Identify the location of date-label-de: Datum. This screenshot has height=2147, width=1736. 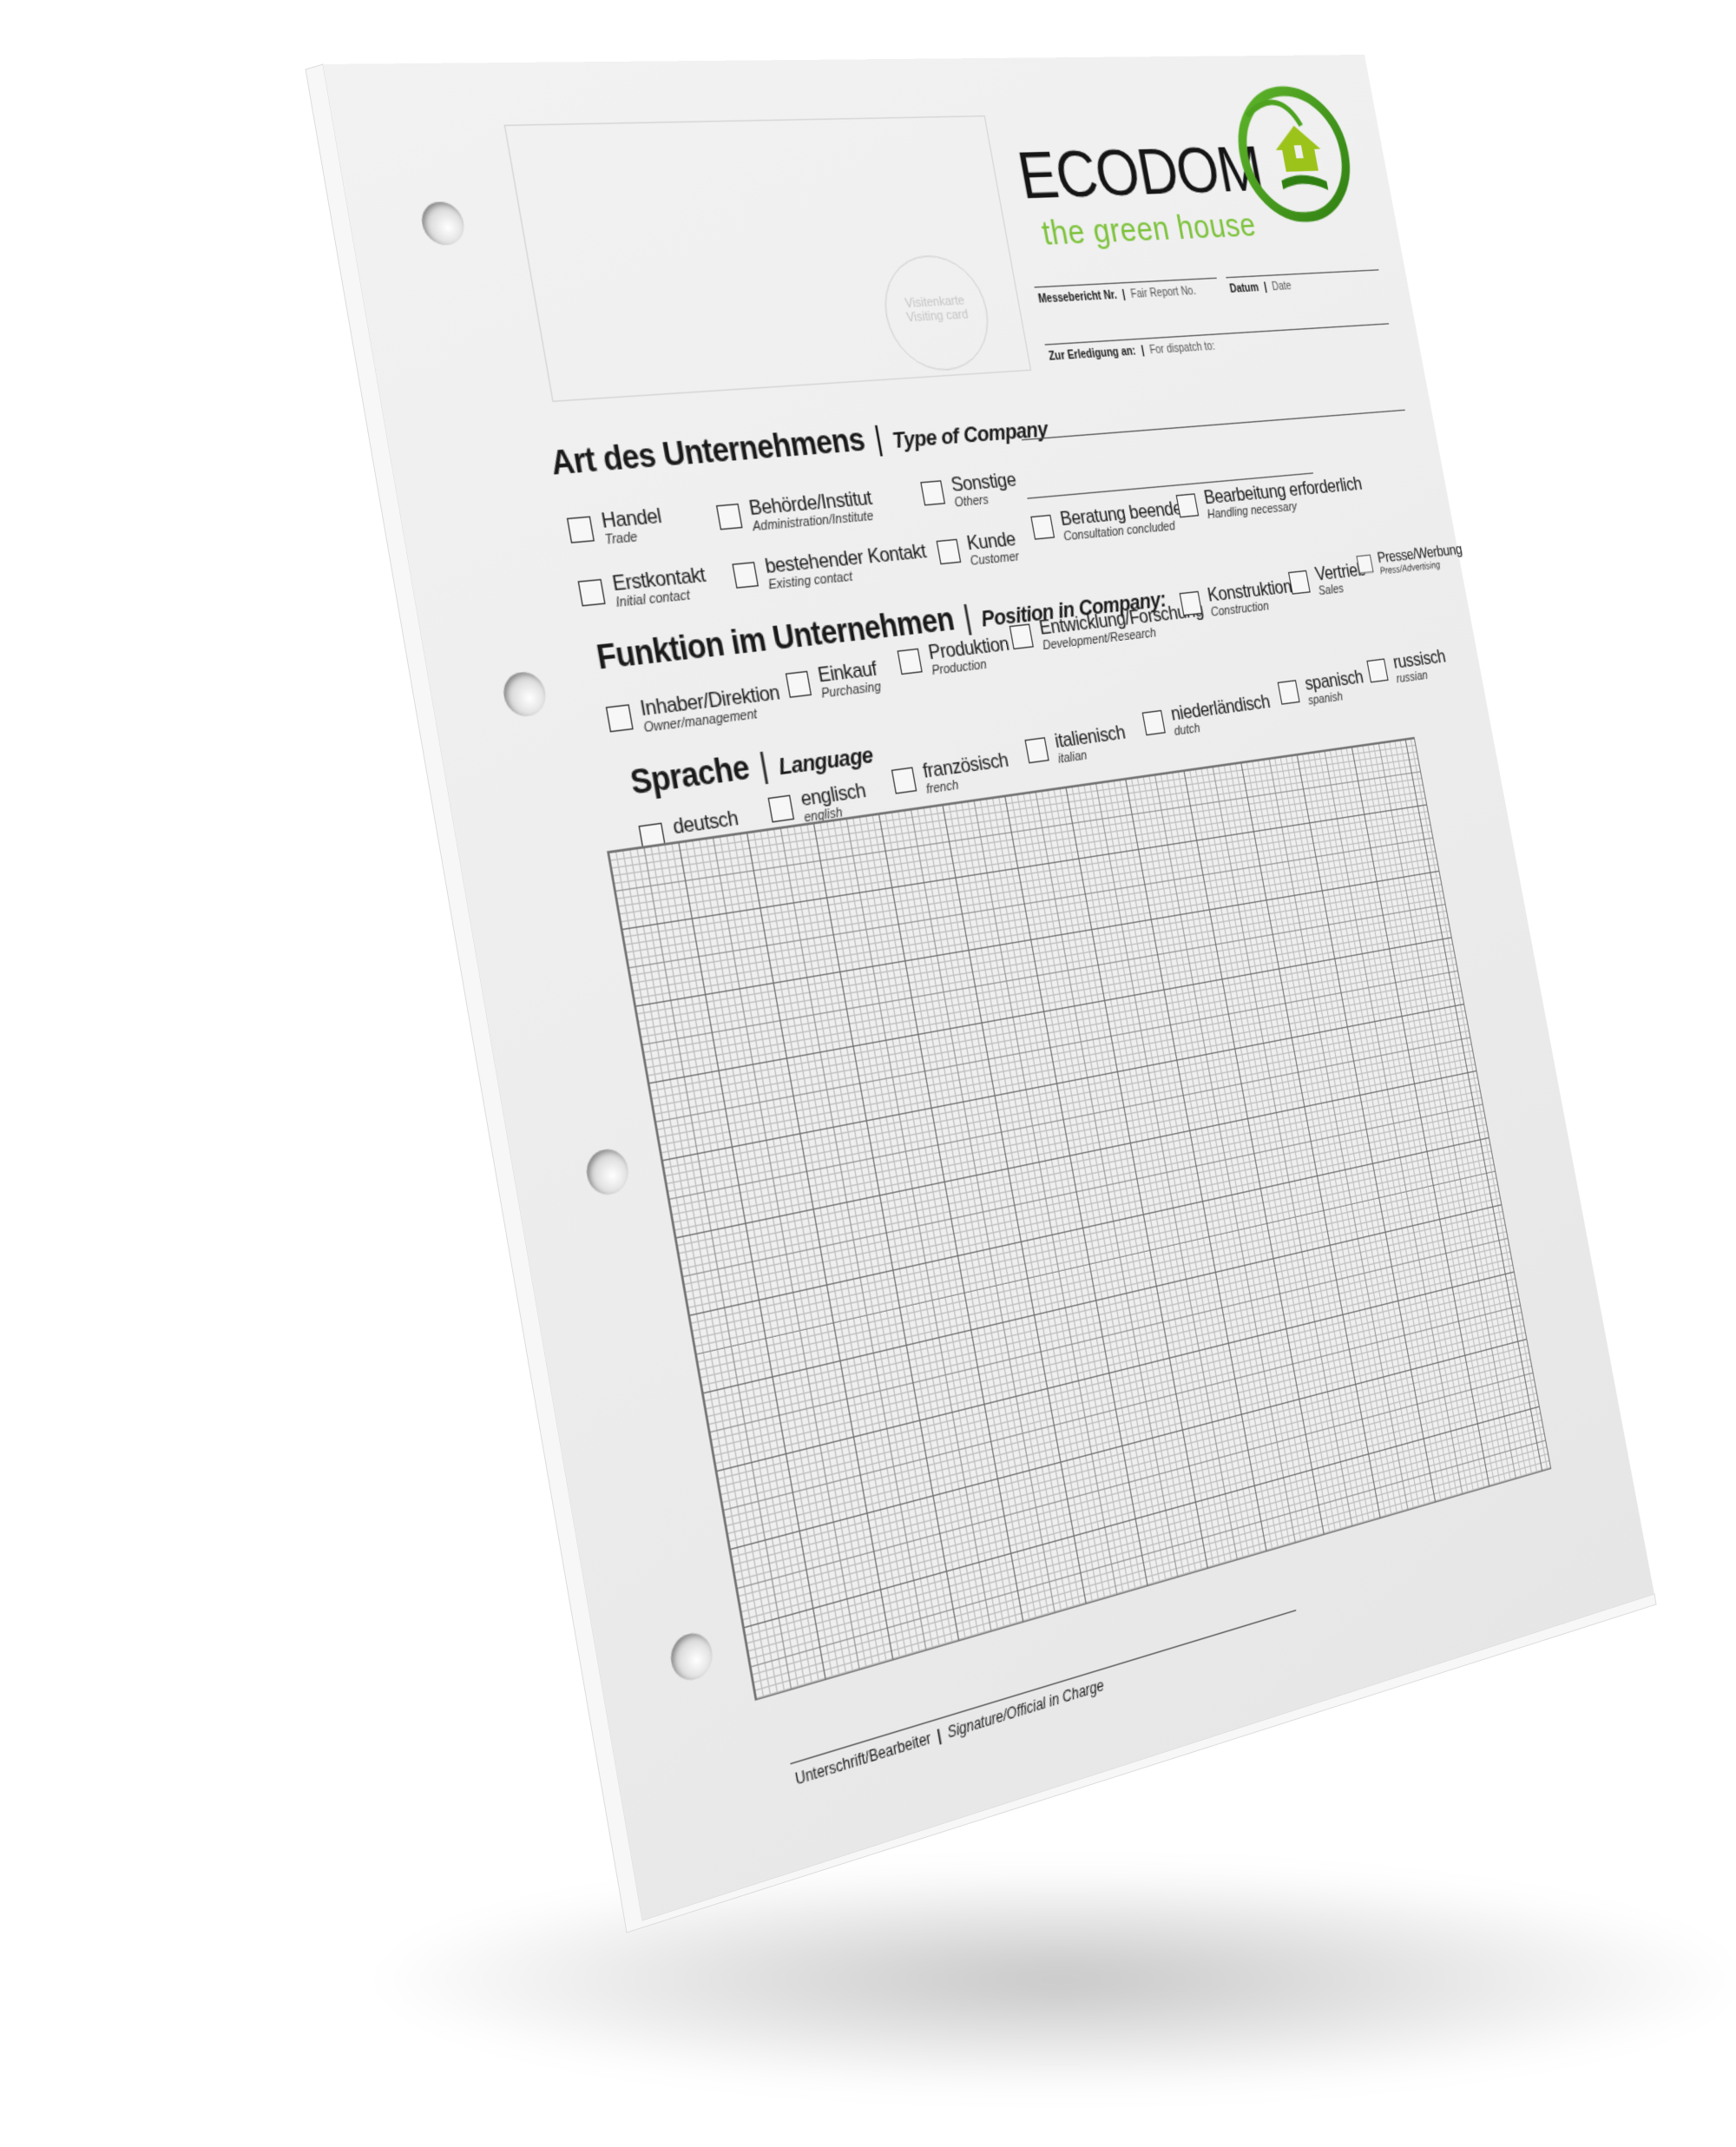
(1244, 289).